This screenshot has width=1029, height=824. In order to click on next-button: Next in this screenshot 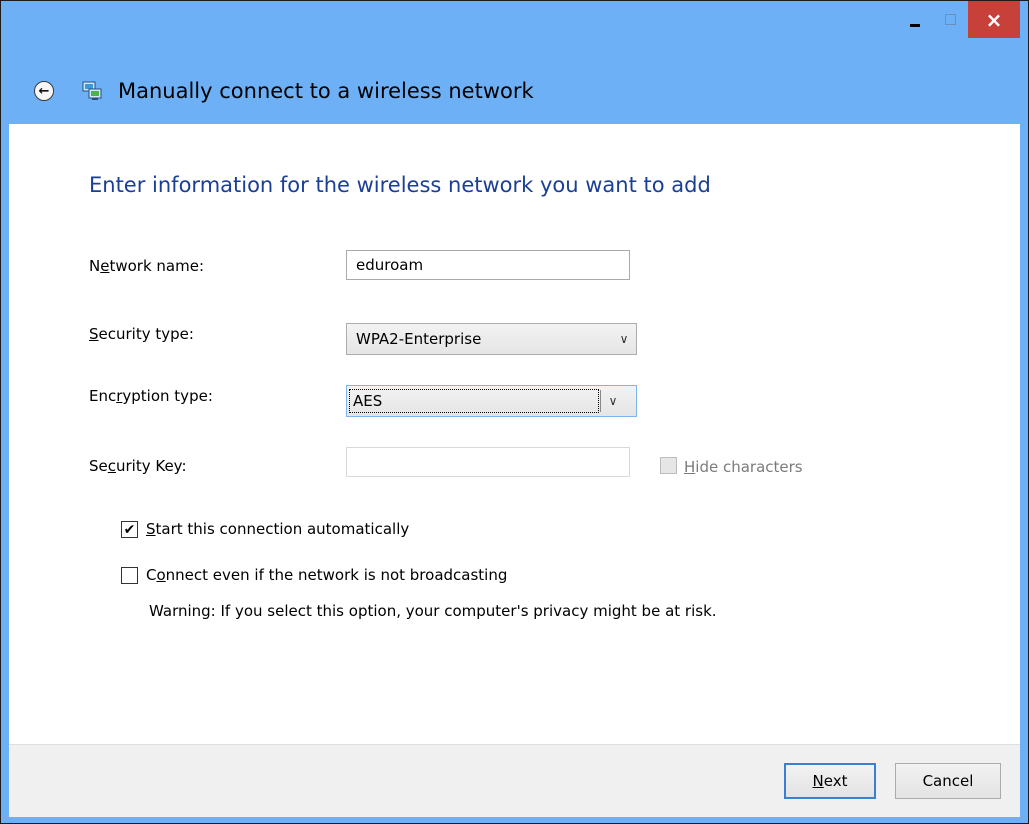, I will do `click(830, 781)`.